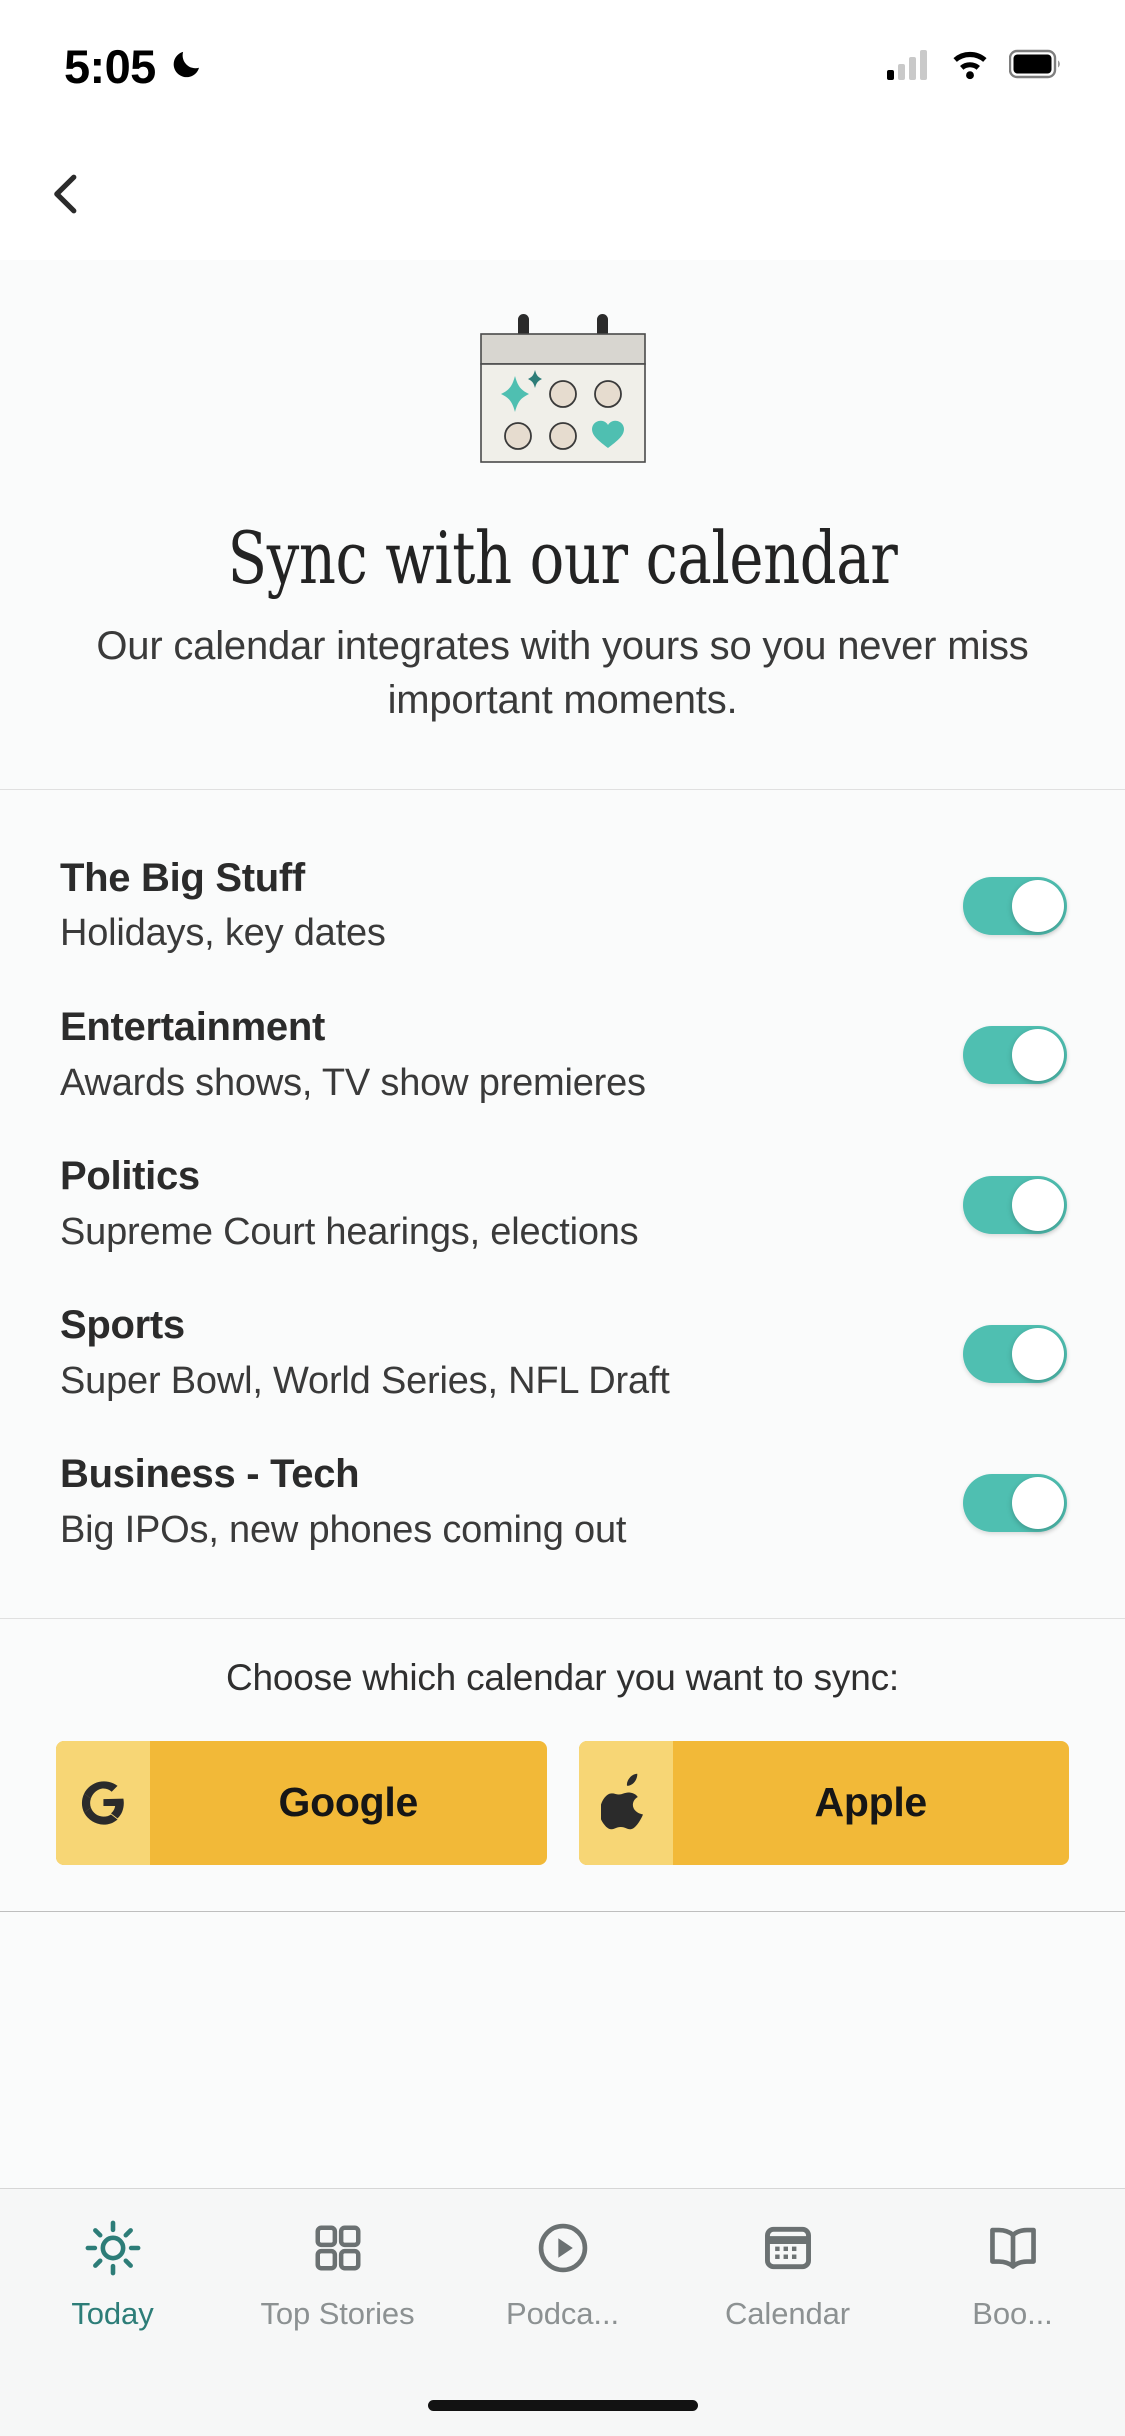  Describe the element at coordinates (562, 2049) in the screenshot. I see `content-spacer` at that location.